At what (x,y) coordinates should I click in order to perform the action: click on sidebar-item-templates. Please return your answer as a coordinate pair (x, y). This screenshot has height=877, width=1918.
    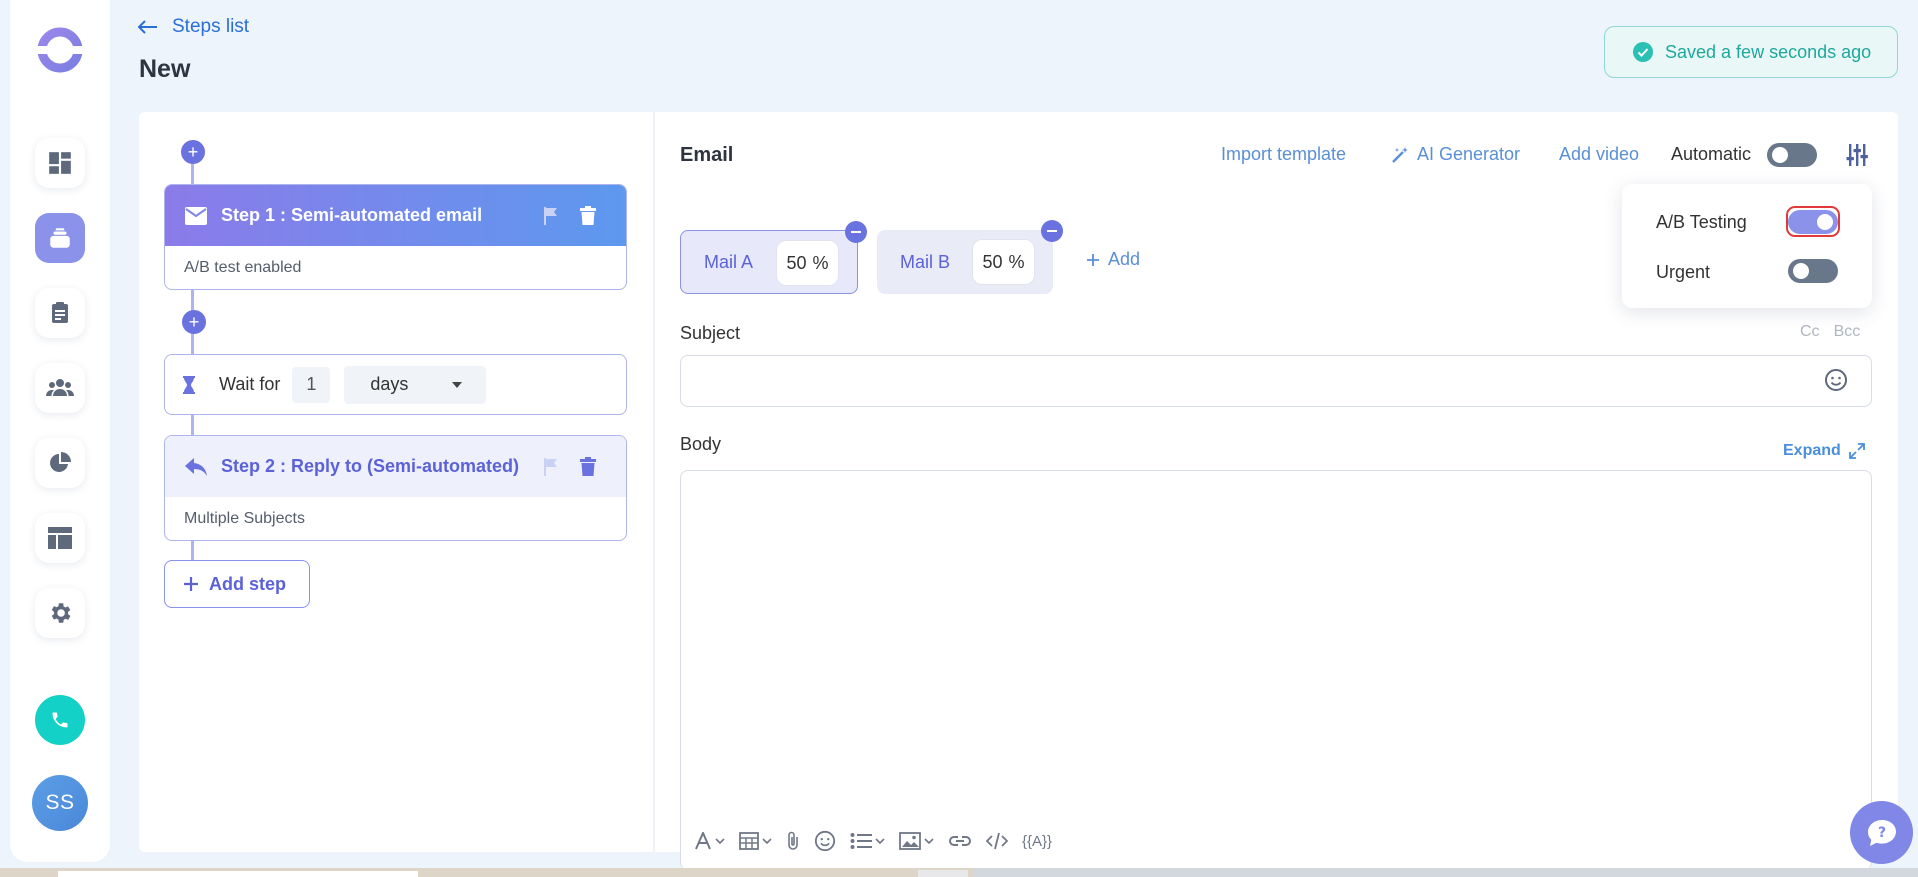
    Looking at the image, I should click on (60, 538).